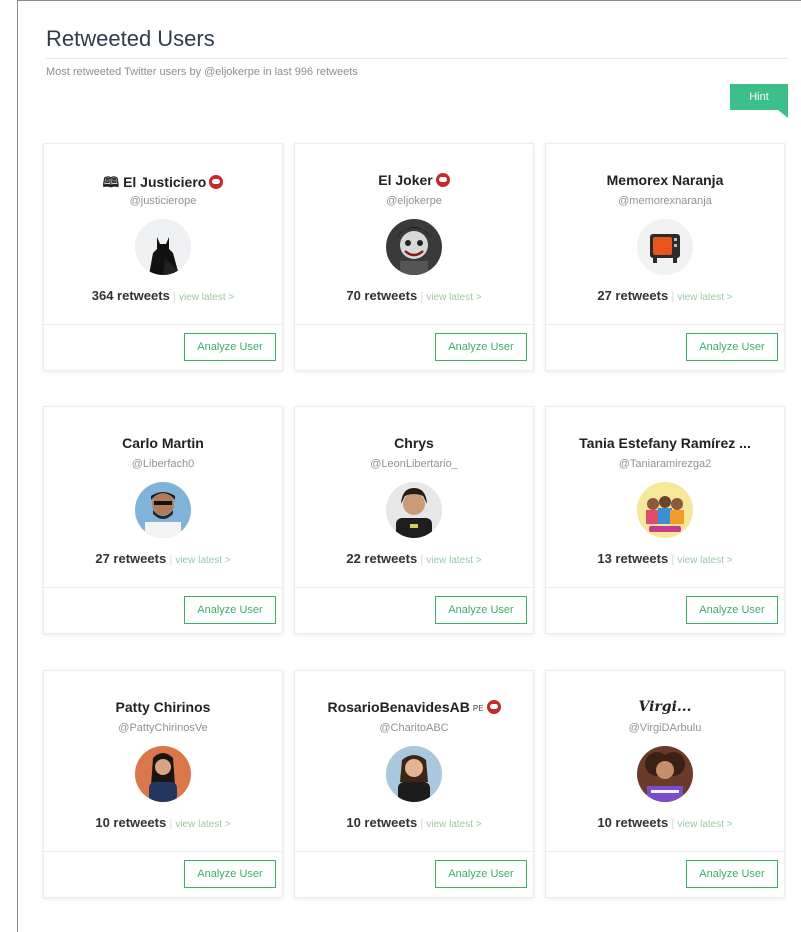 This screenshot has height=932, width=801. I want to click on user-name: Patty Chirinos, so click(163, 707).